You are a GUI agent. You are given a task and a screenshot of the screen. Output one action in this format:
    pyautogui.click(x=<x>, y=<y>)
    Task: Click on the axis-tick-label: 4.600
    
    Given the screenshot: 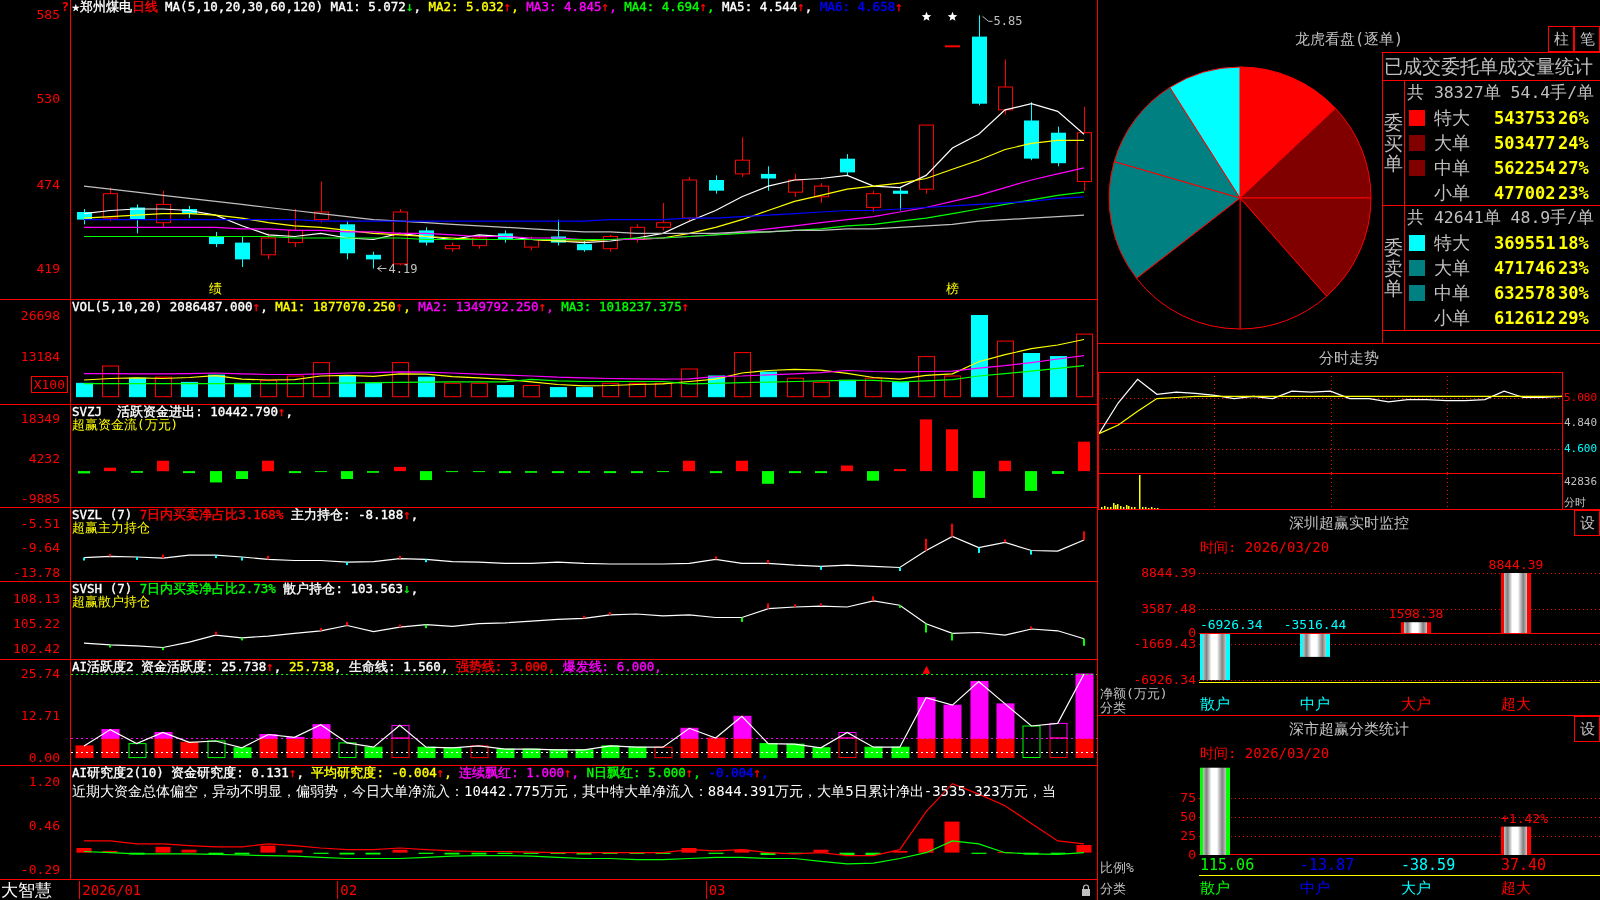 What is the action you would take?
    pyautogui.click(x=1581, y=448)
    